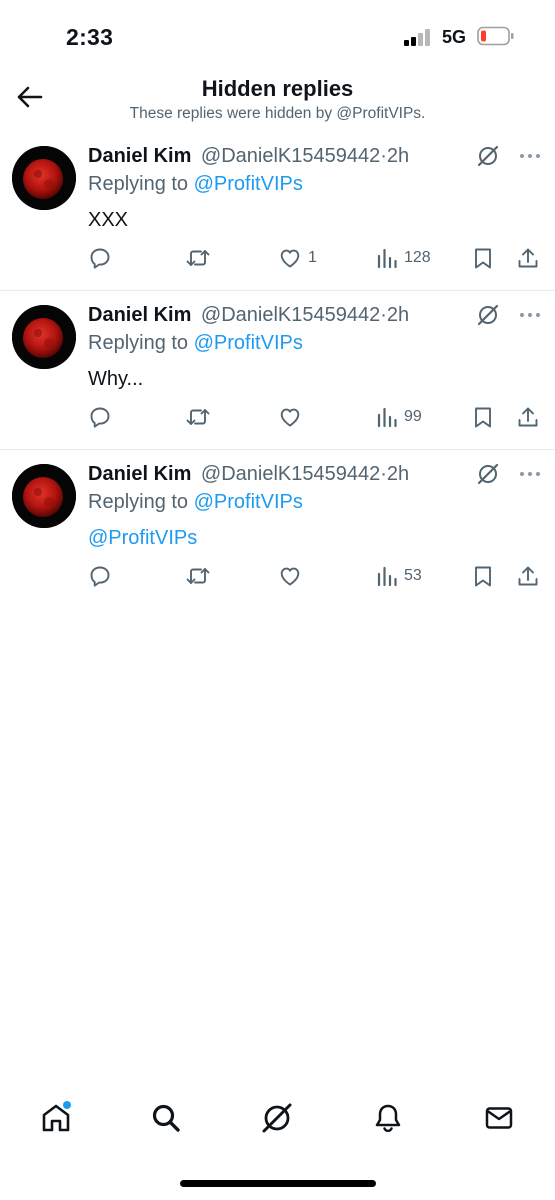 The image size is (555, 1200). I want to click on search-icon, so click(166, 1118).